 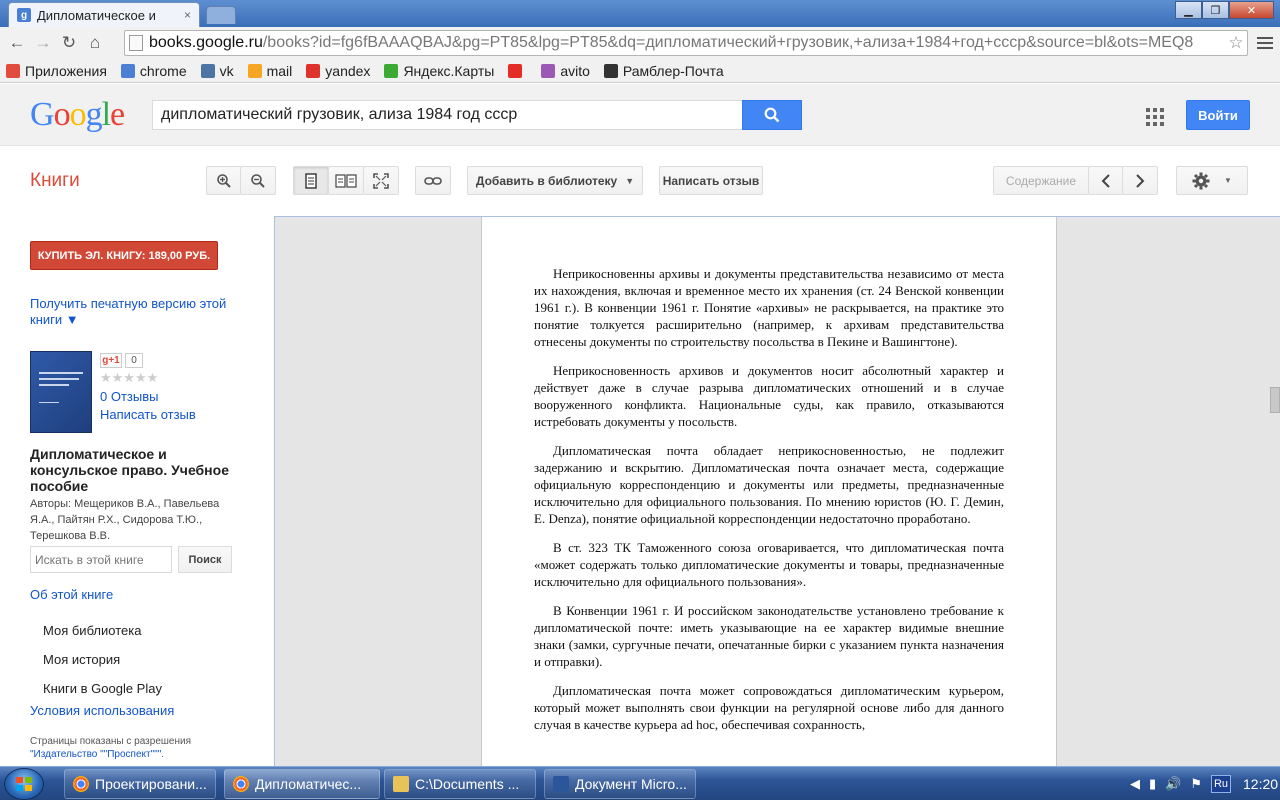 What do you see at coordinates (311, 180) in the screenshot?
I see `single-page-view-button` at bounding box center [311, 180].